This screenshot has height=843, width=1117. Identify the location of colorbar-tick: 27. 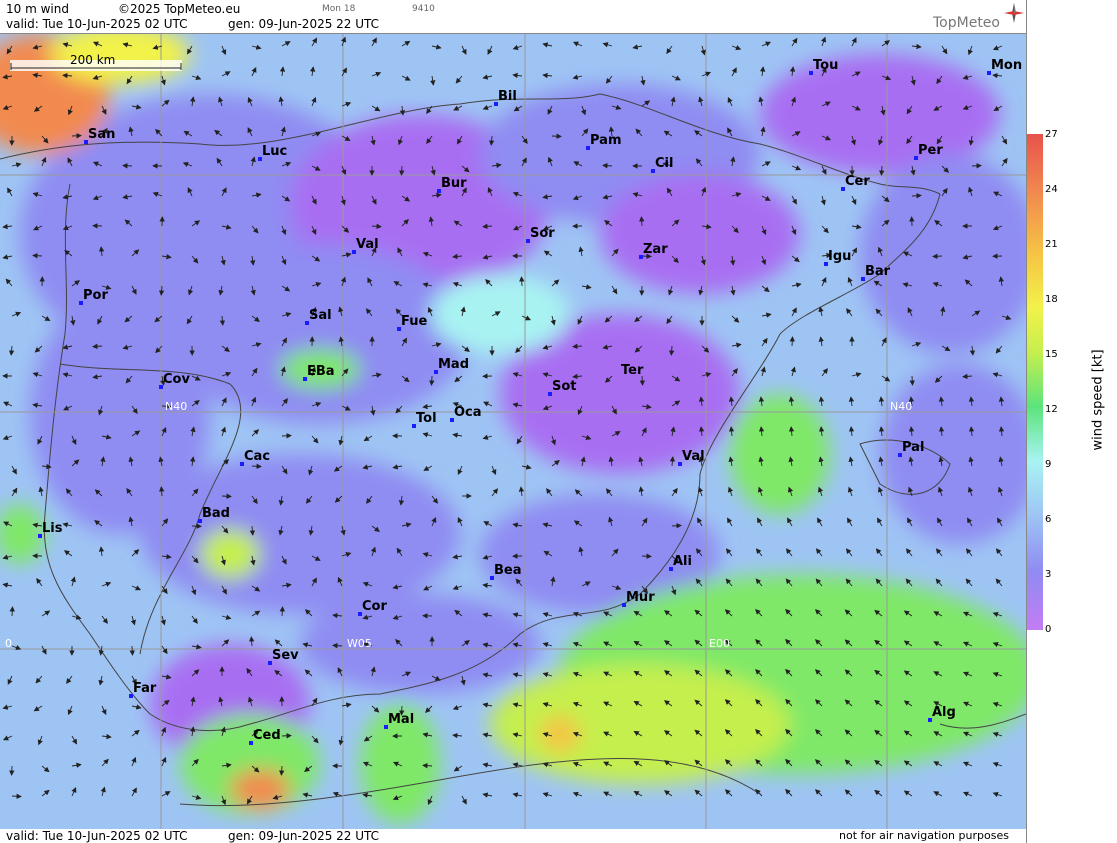
(1051, 134).